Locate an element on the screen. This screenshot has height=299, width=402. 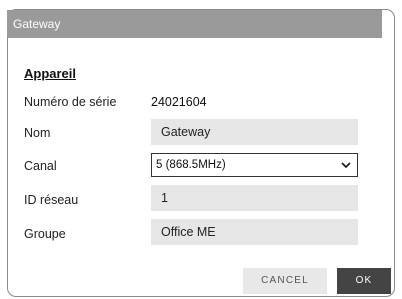
channel-select: 5 (868.5MHz) is located at coordinates (254, 165).